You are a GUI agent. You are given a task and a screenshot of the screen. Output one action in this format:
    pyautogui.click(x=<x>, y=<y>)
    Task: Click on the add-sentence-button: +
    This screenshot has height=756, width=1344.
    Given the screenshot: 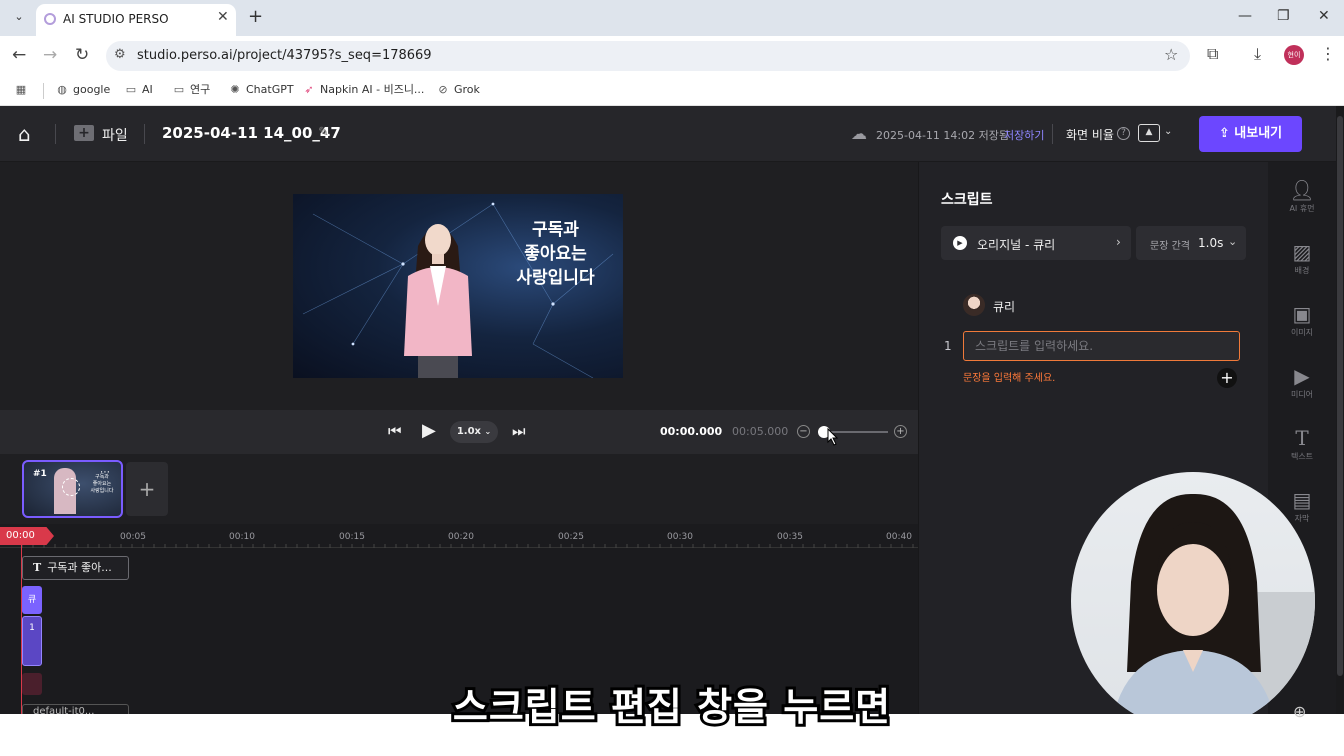 What is the action you would take?
    pyautogui.click(x=1227, y=378)
    